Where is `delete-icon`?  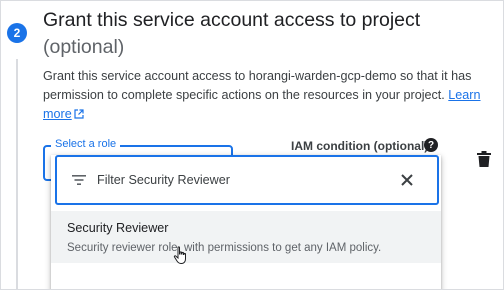
delete-icon is located at coordinates (484, 161).